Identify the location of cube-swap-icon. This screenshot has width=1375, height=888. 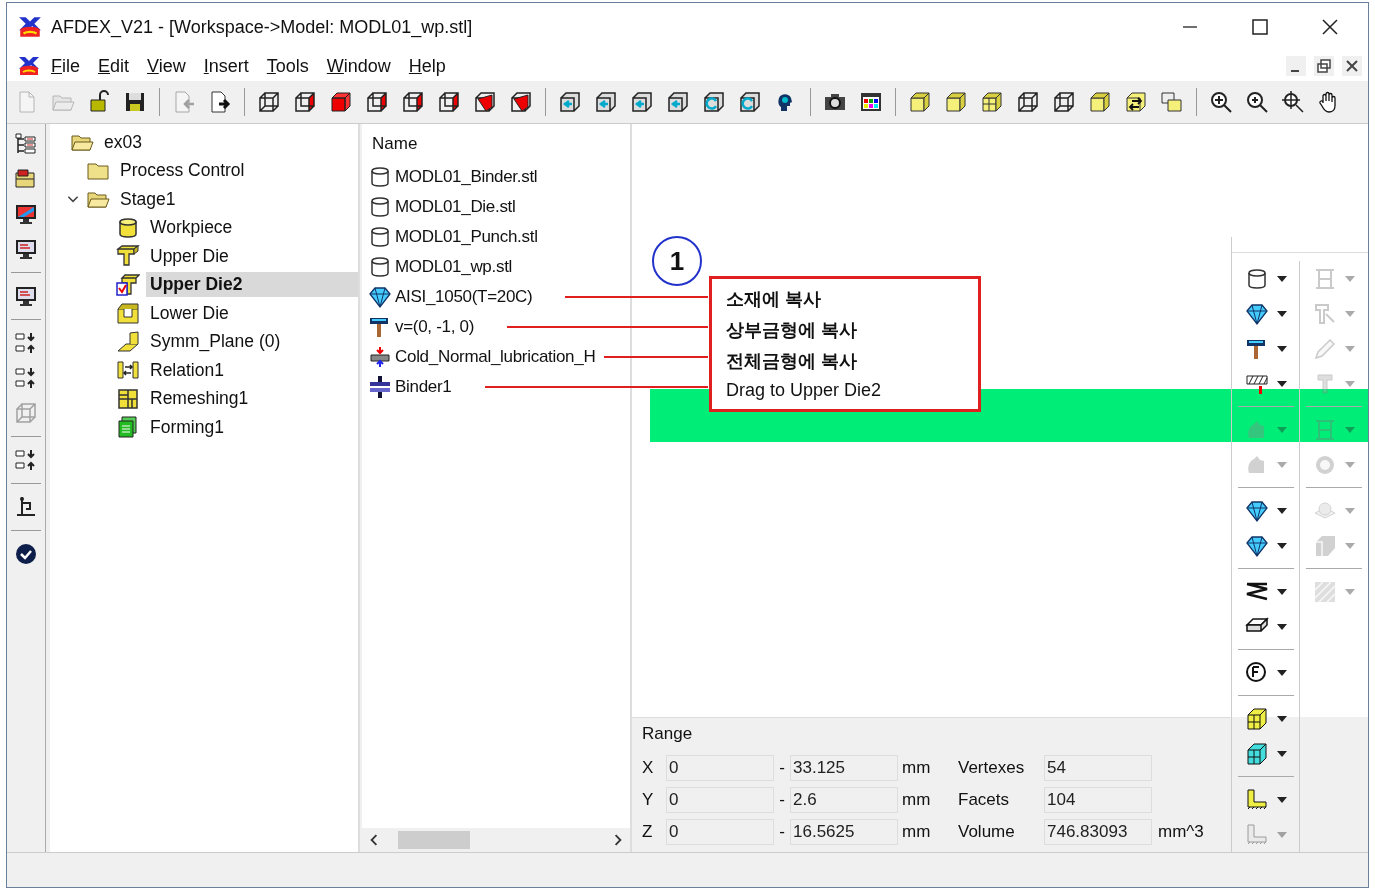
(1136, 102).